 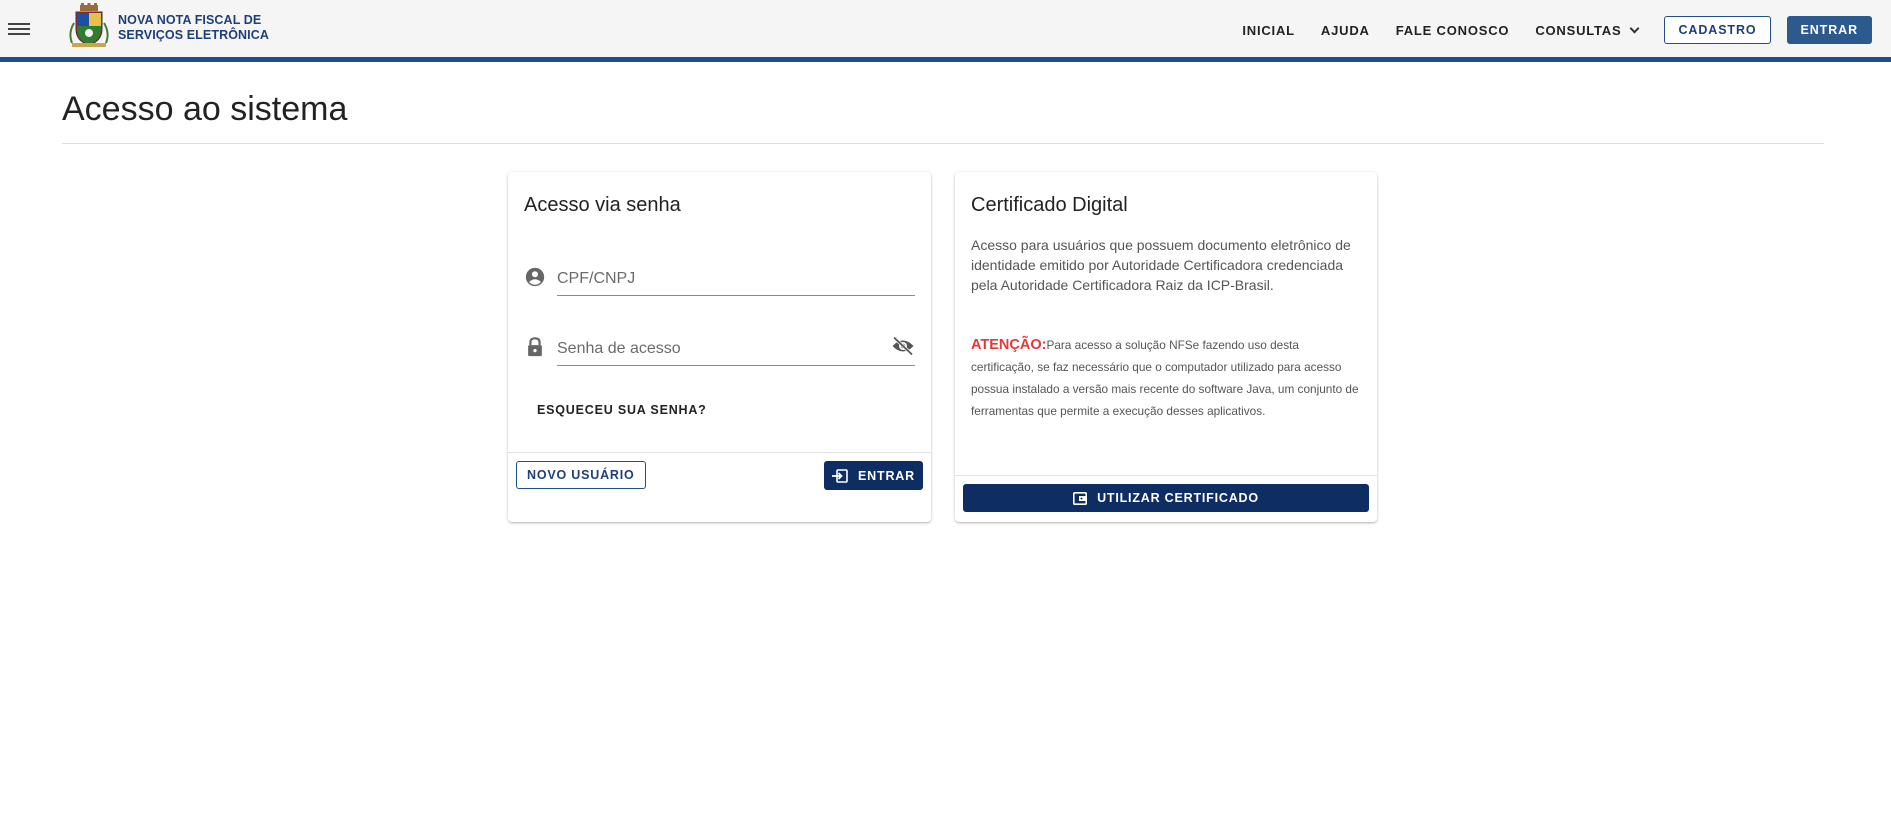 I want to click on password-input, so click(x=736, y=346).